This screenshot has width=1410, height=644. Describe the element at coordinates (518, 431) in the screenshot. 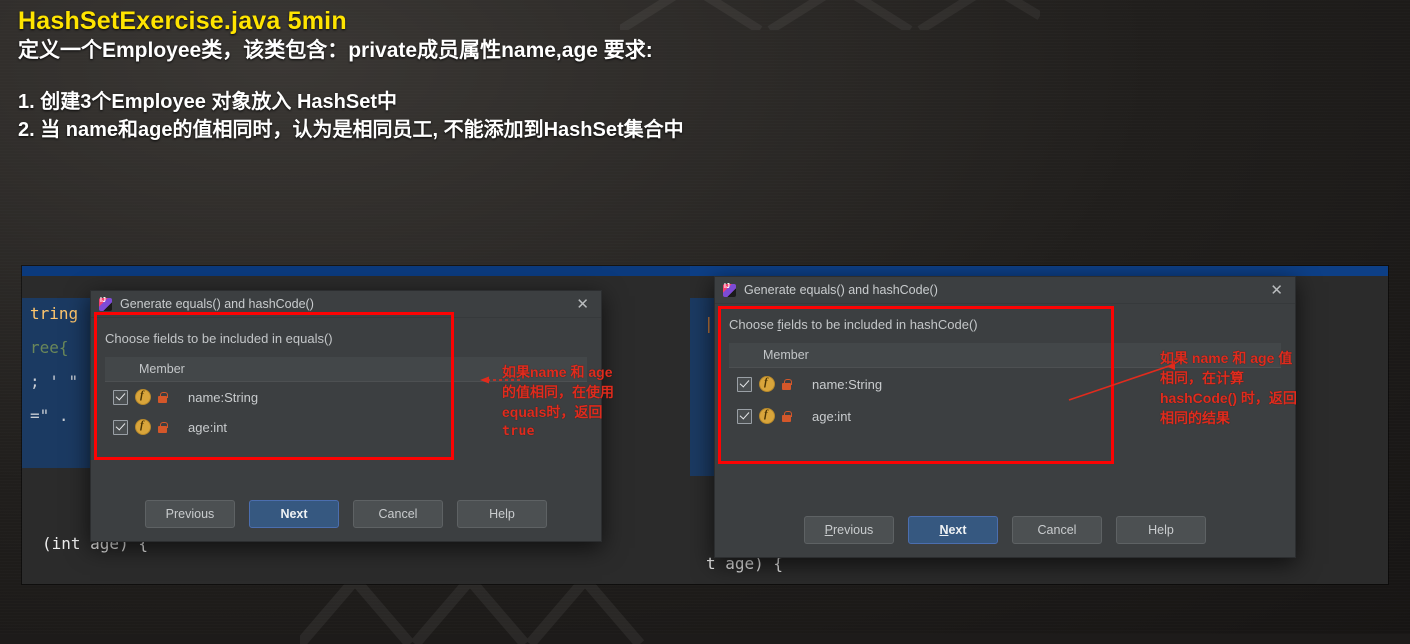

I see `left-annotation-line-4: true` at that location.